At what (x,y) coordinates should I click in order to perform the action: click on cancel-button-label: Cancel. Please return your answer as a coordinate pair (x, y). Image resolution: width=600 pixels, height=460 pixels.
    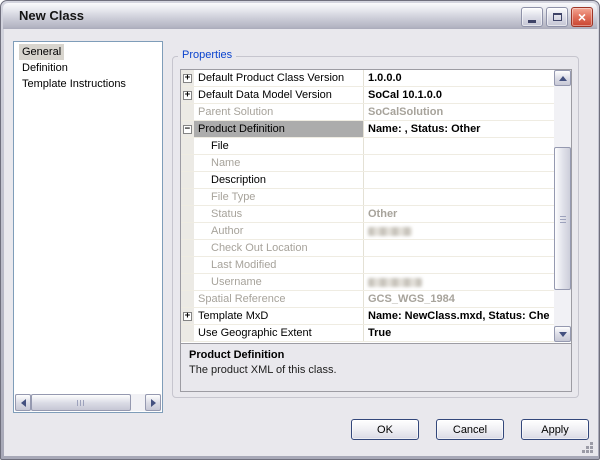
    Looking at the image, I should click on (470, 429).